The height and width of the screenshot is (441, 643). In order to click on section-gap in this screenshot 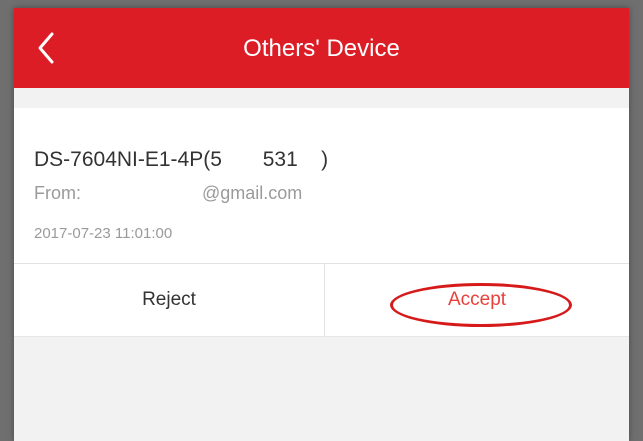, I will do `click(321, 98)`.